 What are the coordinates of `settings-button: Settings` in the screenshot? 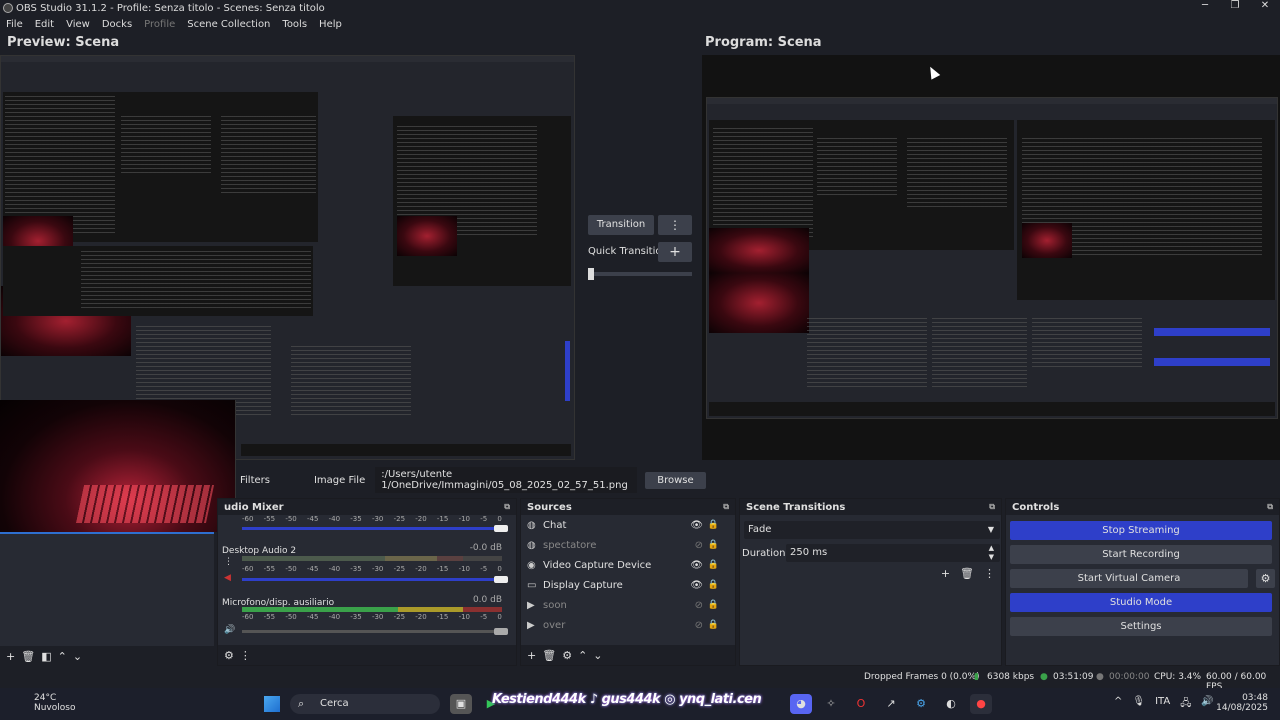 It's located at (1141, 626).